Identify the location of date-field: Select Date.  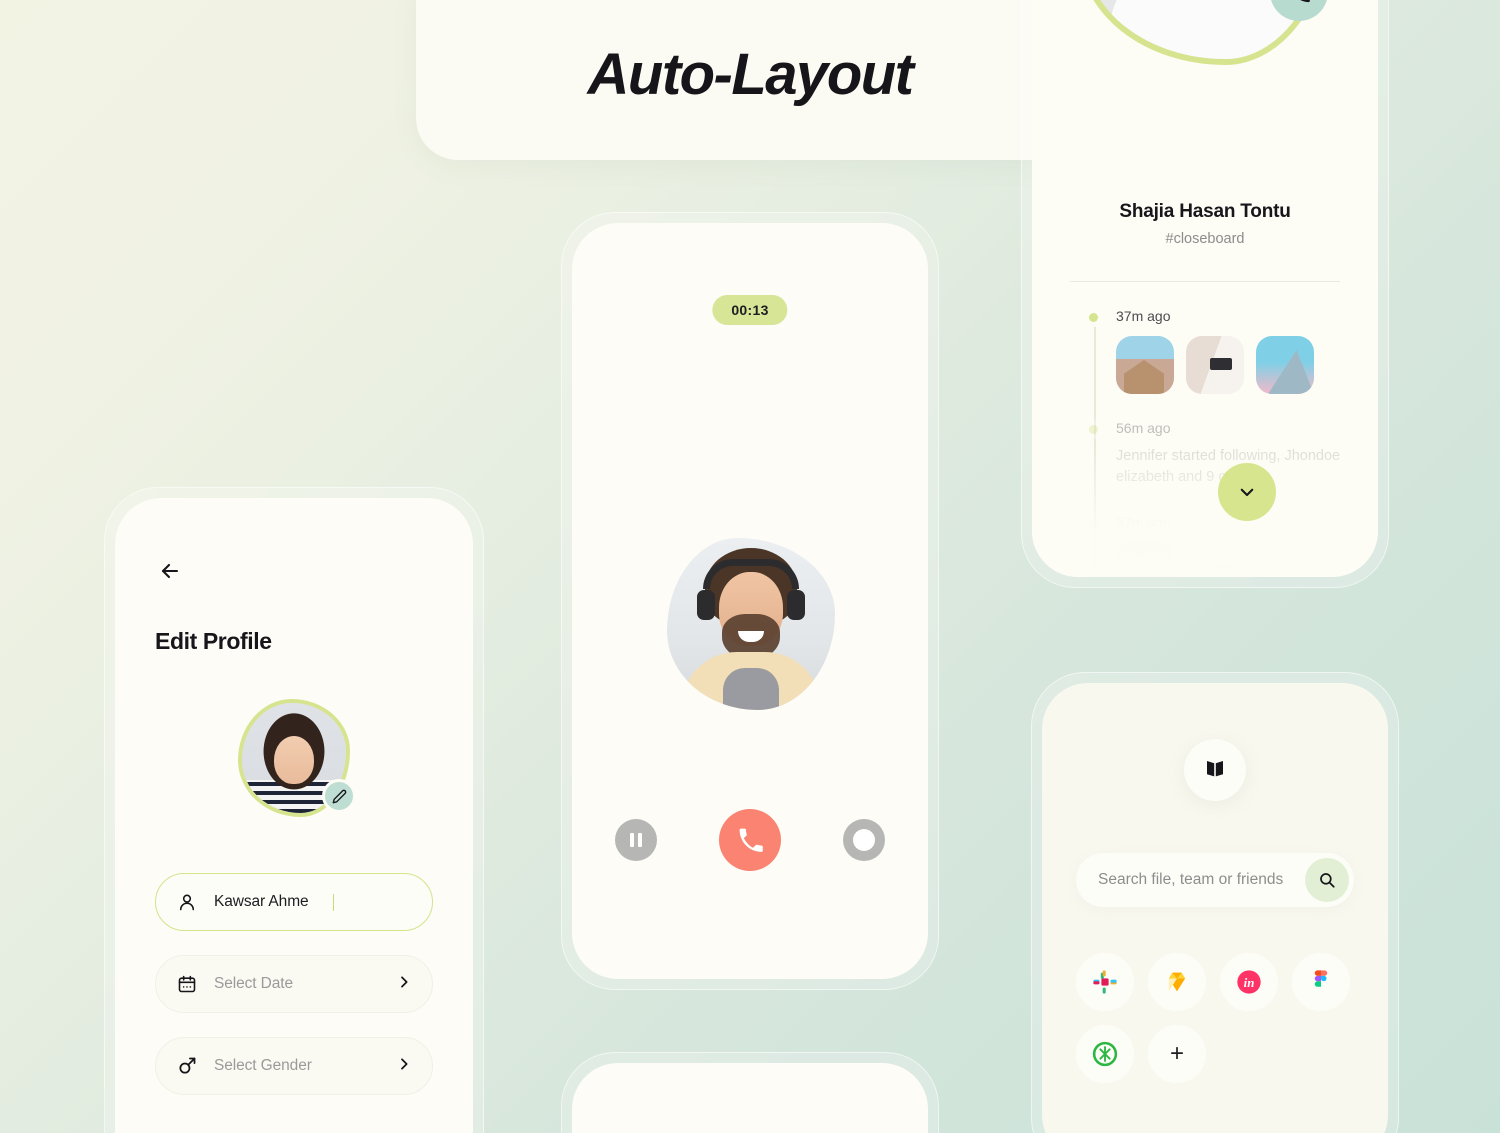
(294, 984).